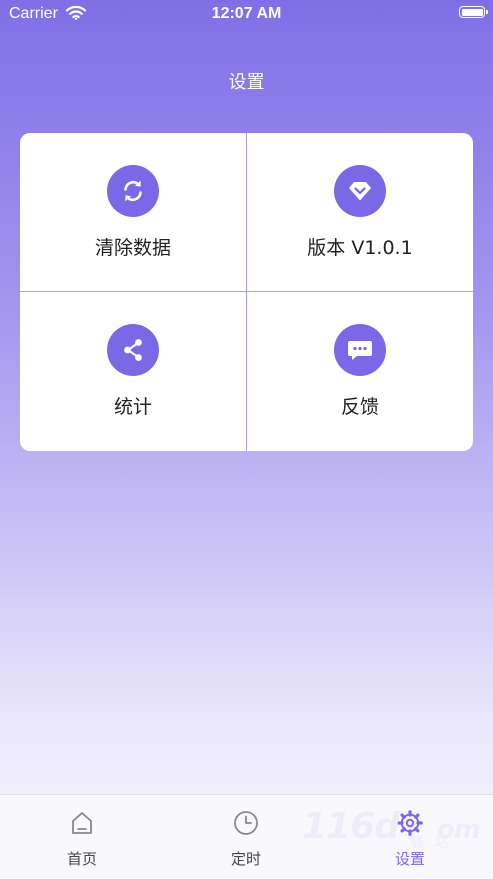  Describe the element at coordinates (360, 350) in the screenshot. I see `chat-bubble-icon` at that location.